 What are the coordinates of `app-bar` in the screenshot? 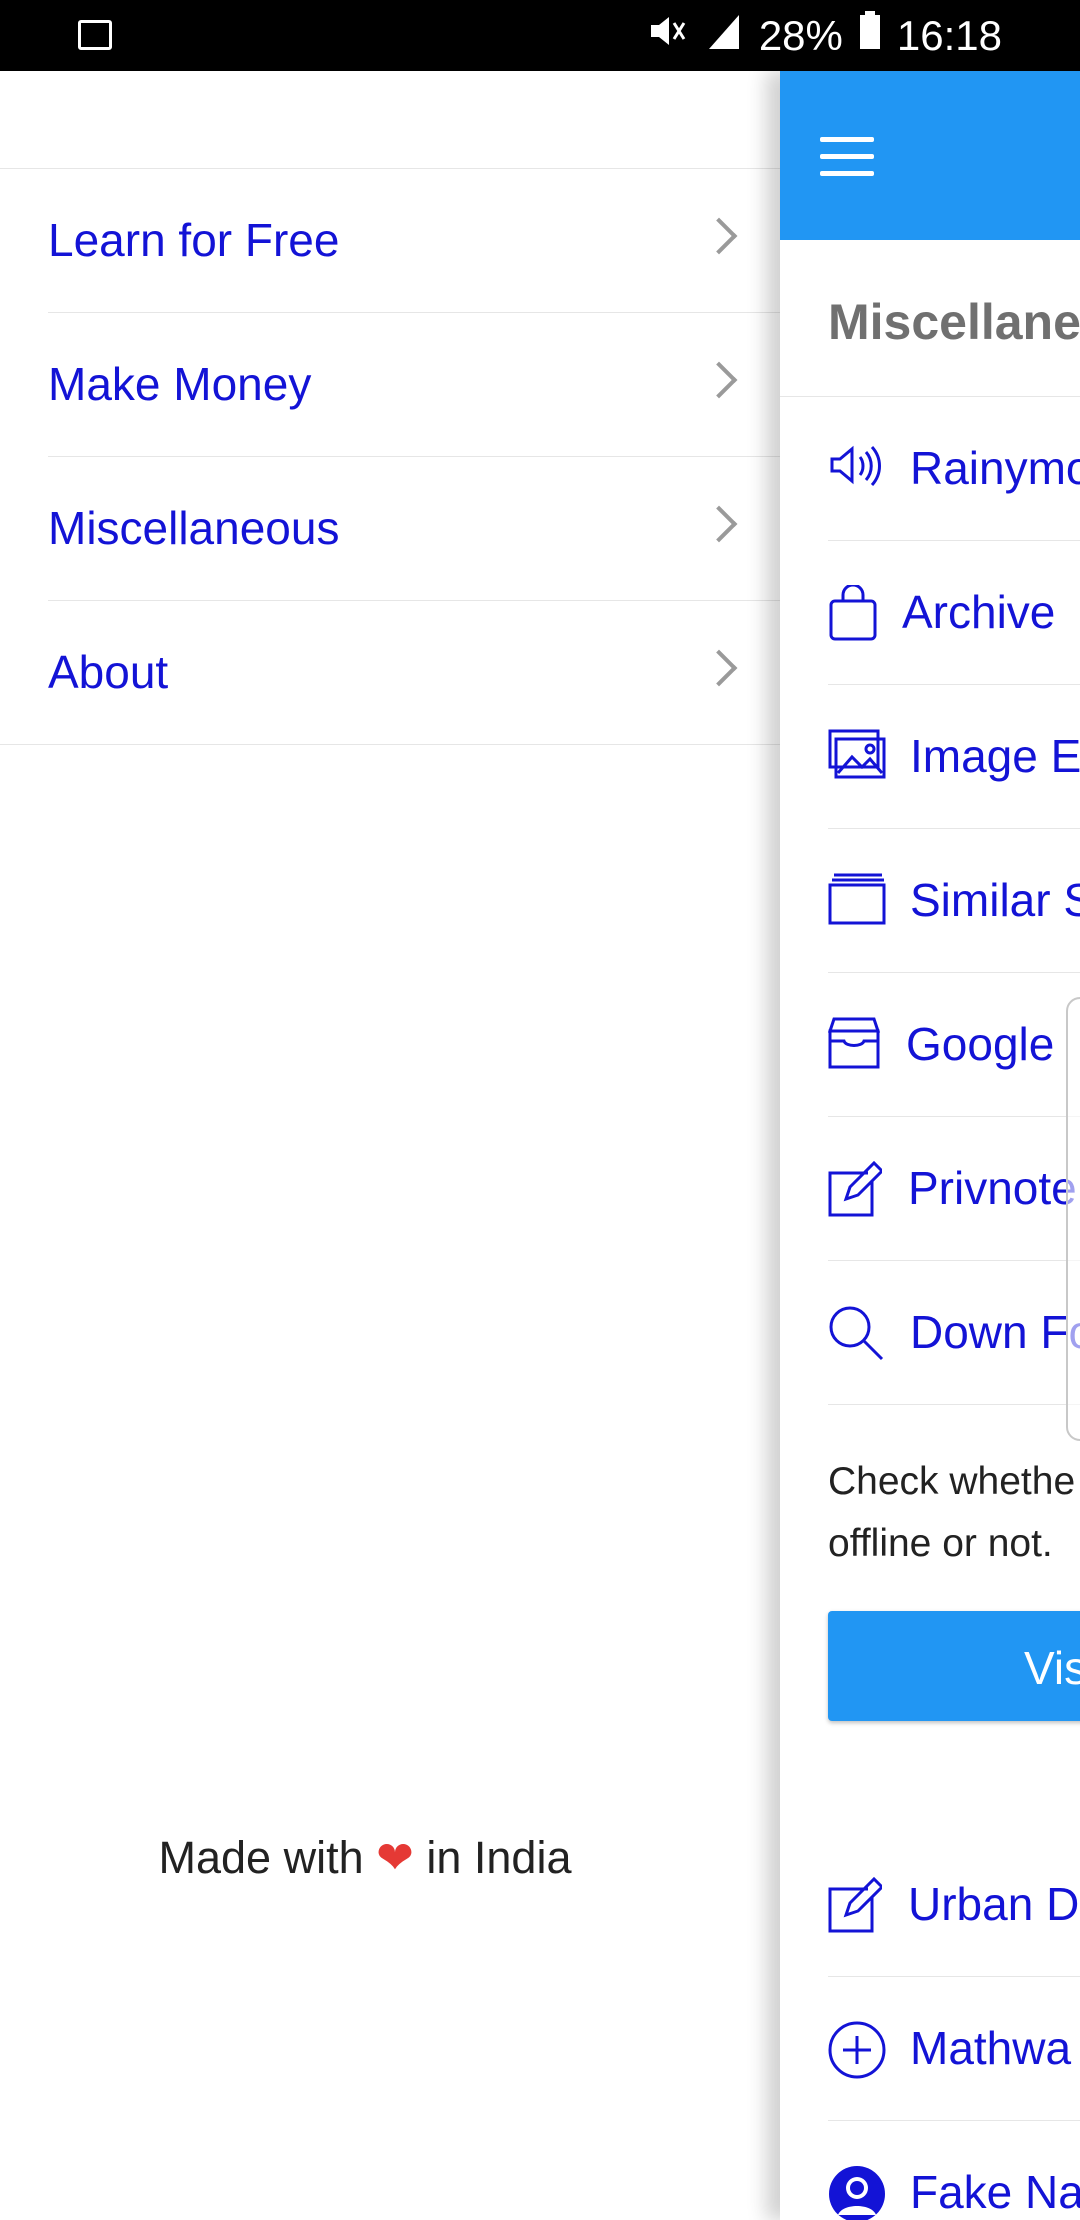 It's located at (930, 155).